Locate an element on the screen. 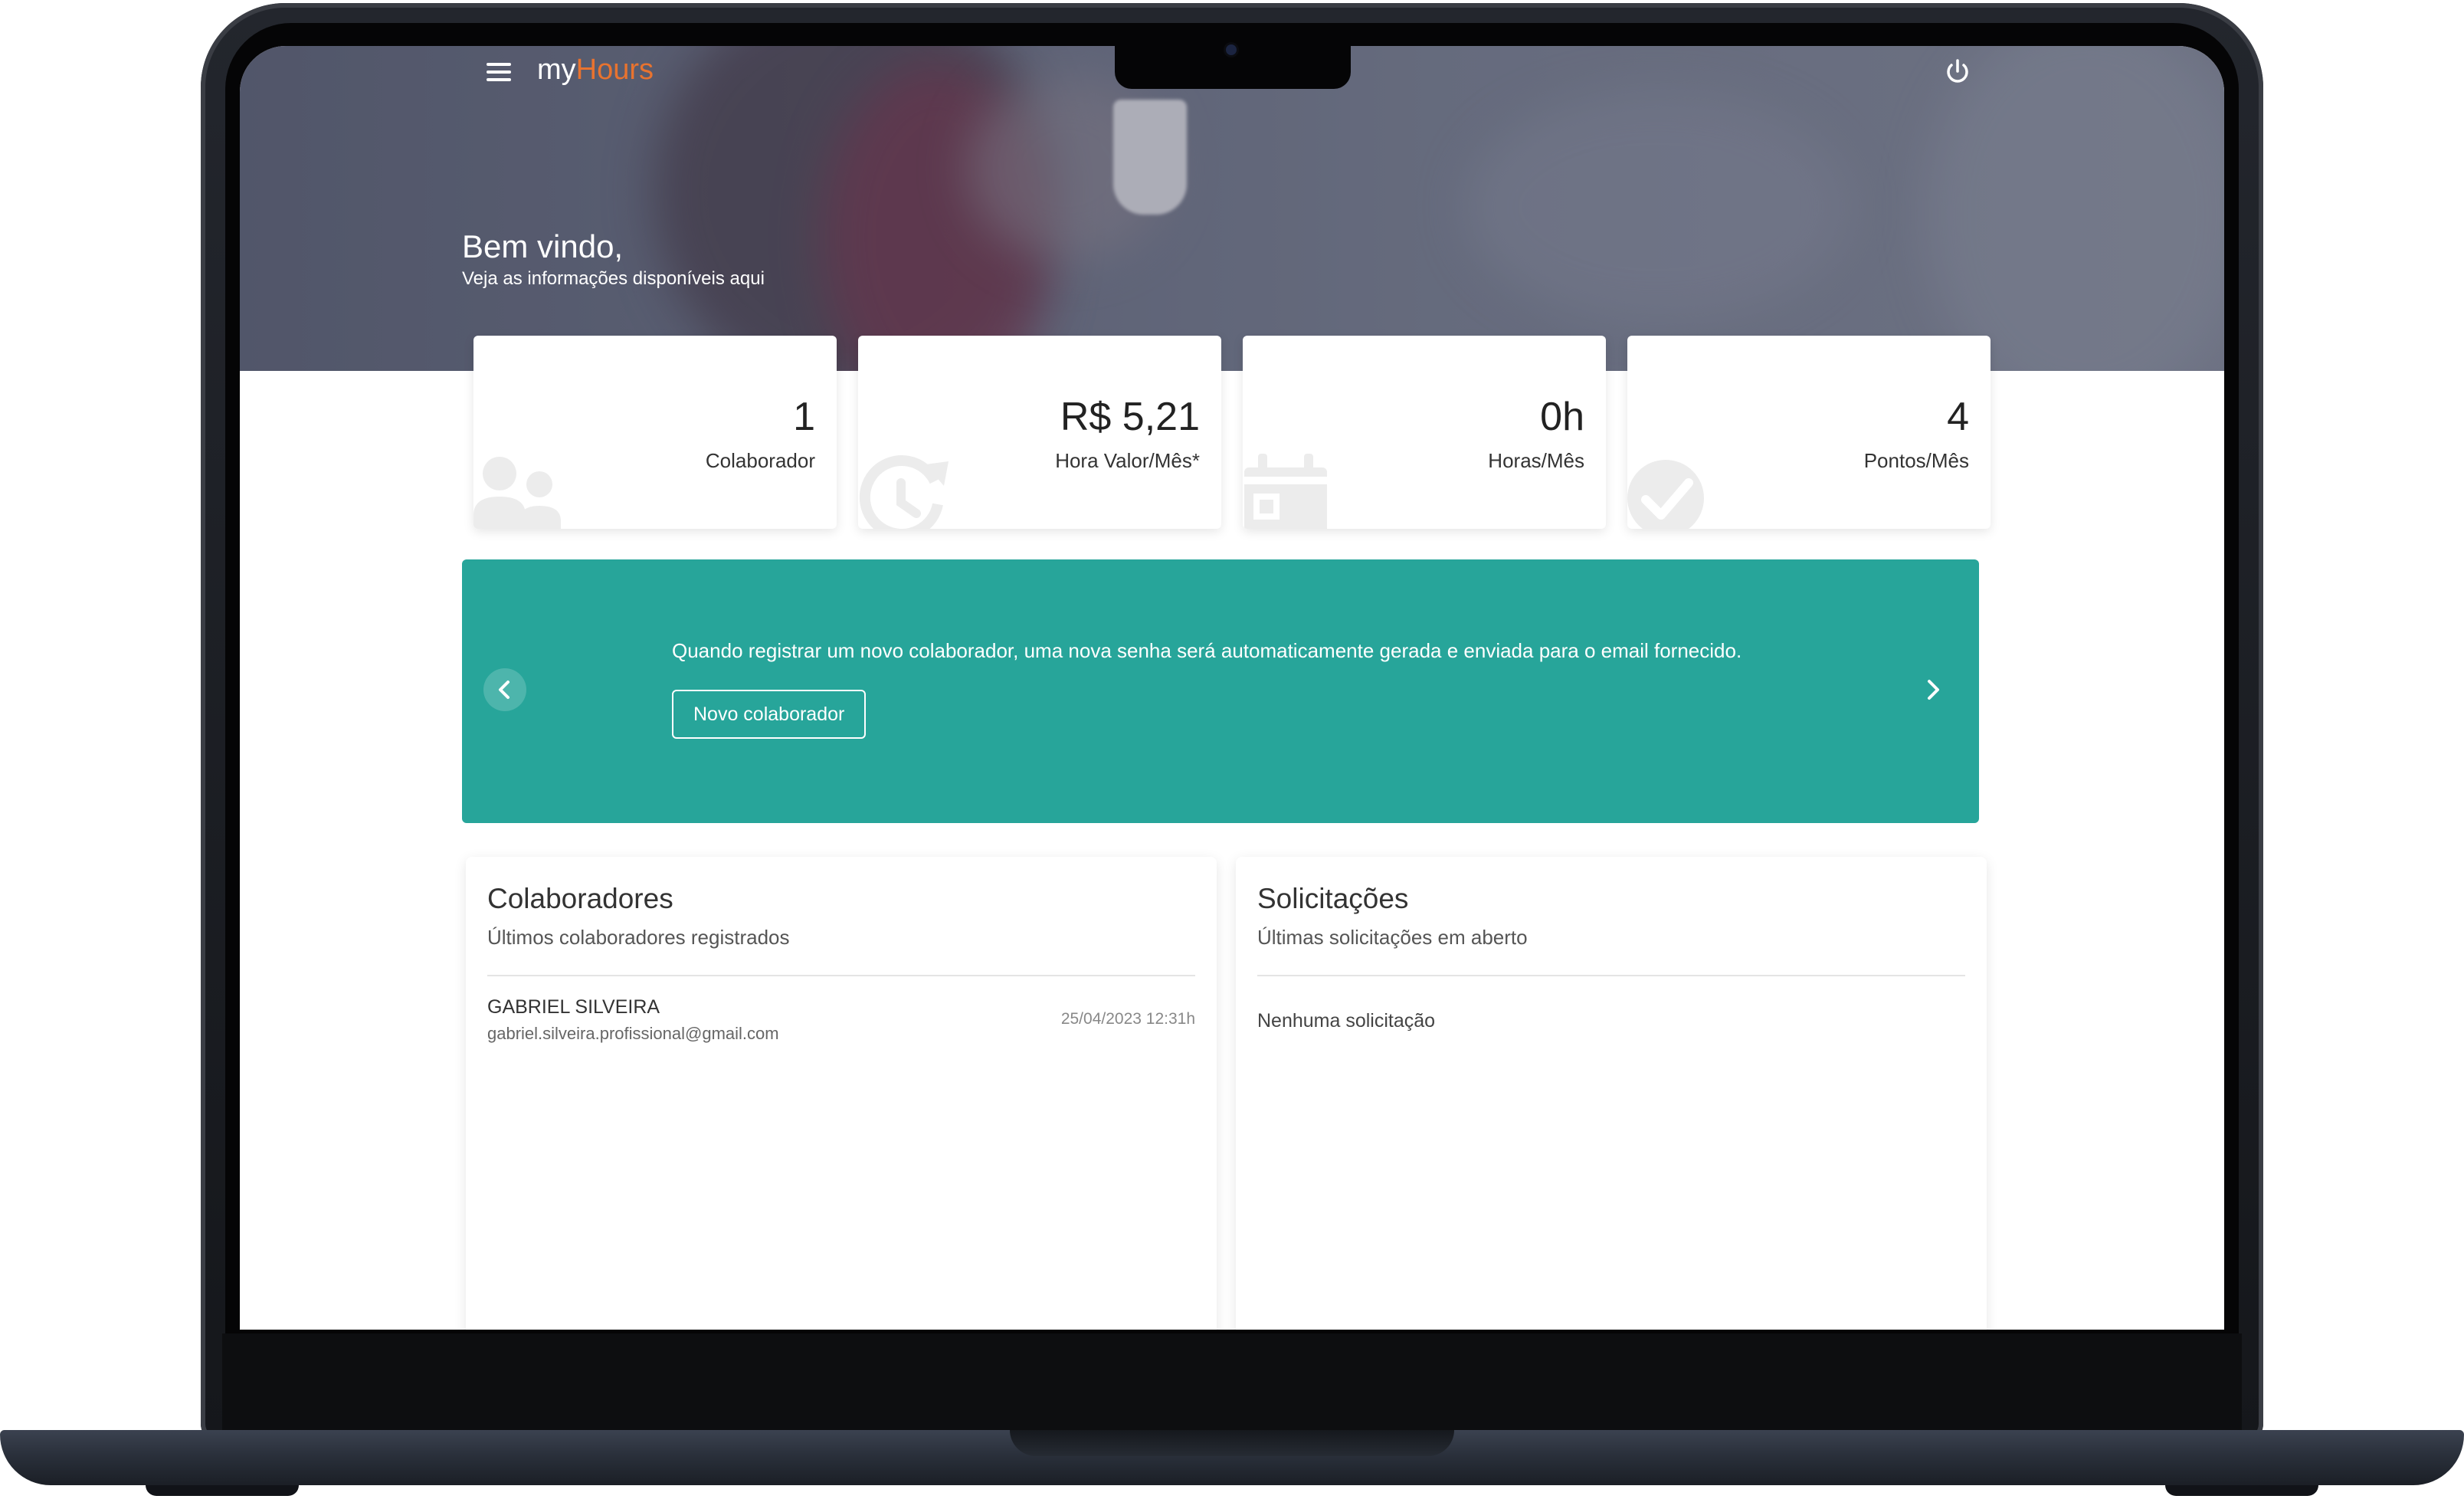  stat-value: 4 is located at coordinates (1958, 417).